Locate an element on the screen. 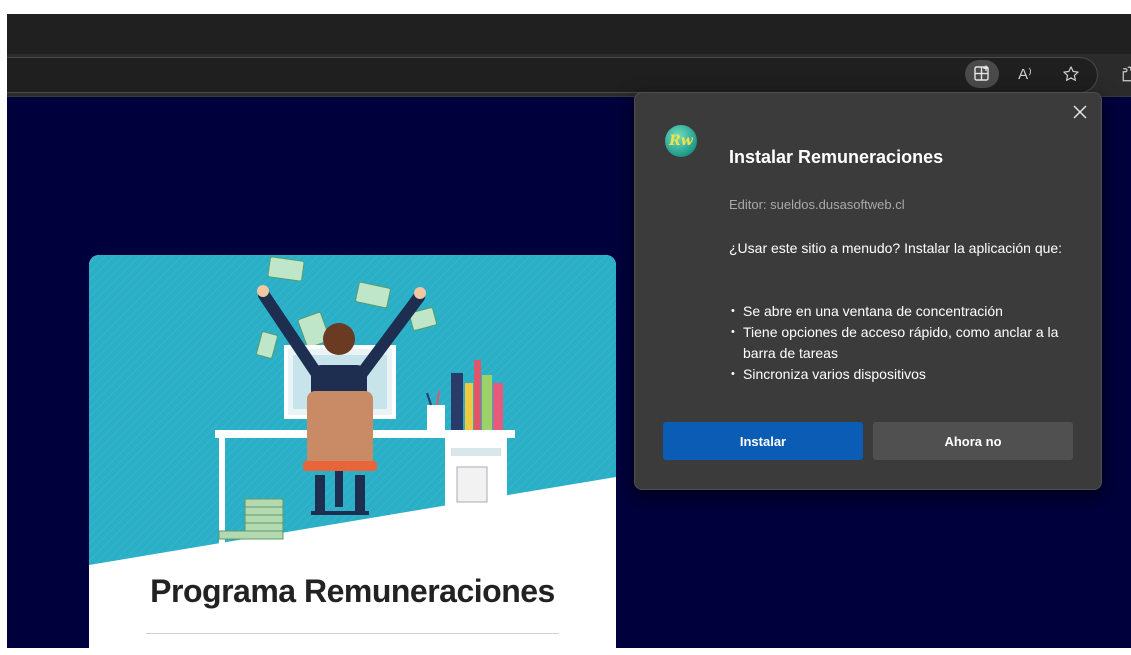 The height and width of the screenshot is (655, 1131). screen-left-margin is located at coordinates (3, 331).